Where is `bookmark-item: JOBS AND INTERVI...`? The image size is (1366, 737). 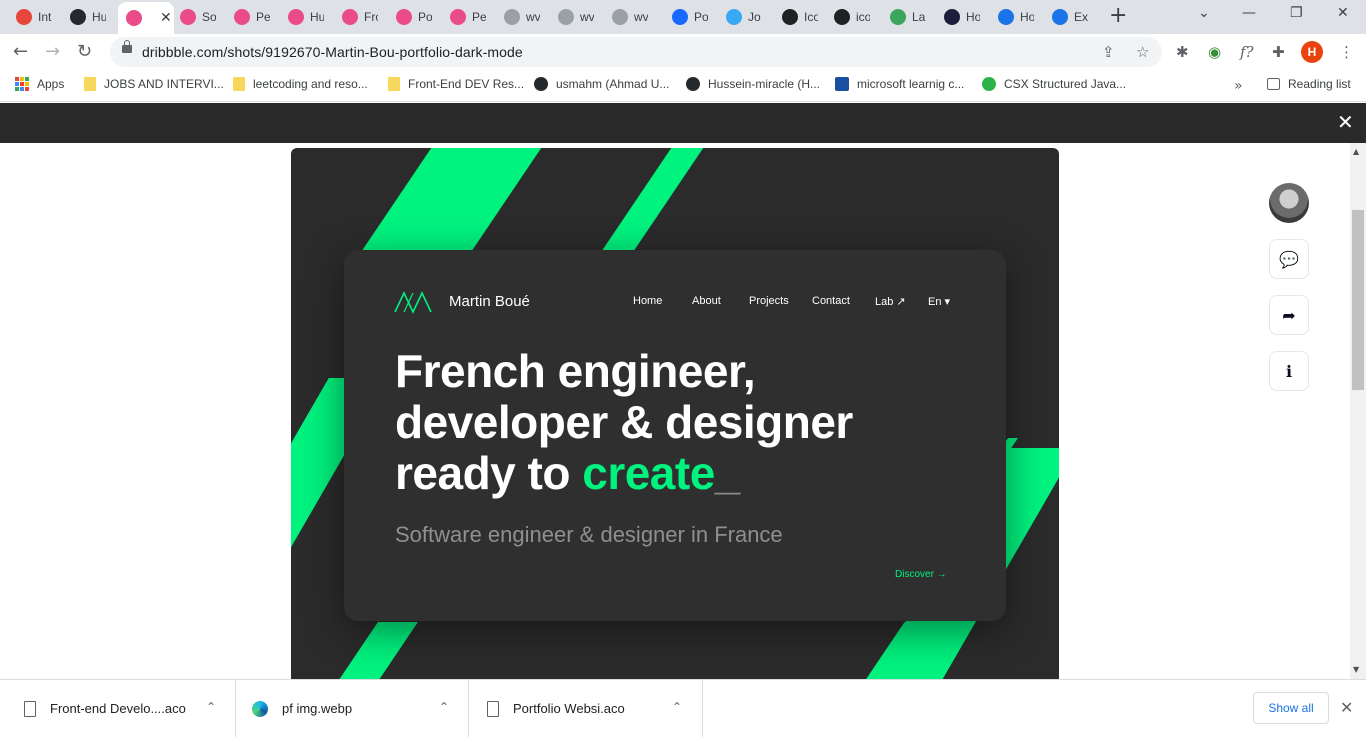
bookmark-item: JOBS AND INTERVI... is located at coordinates (154, 84).